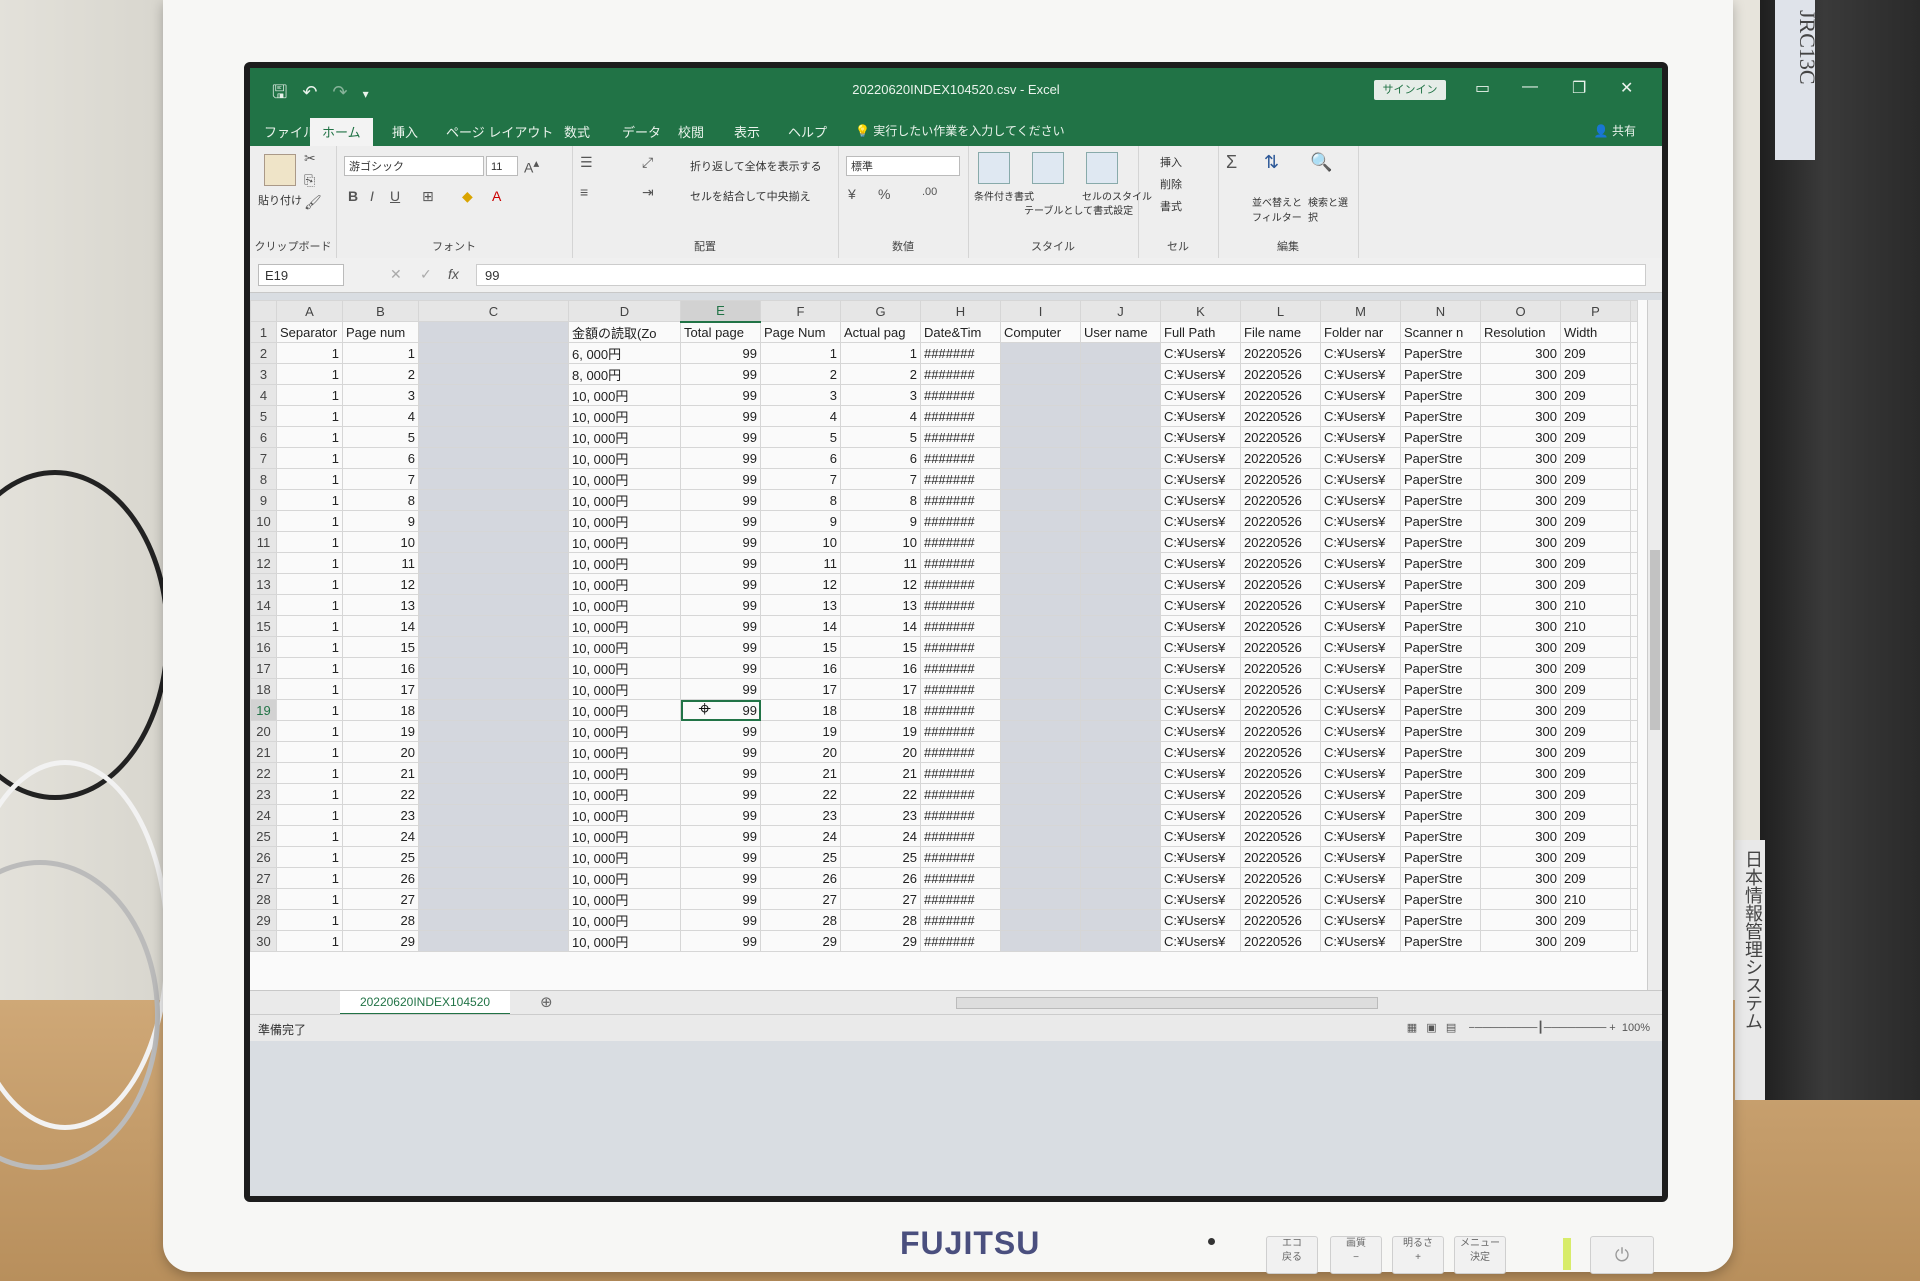  What do you see at coordinates (1231, 162) in the screenshot?
I see `autosum-icon: Σ` at bounding box center [1231, 162].